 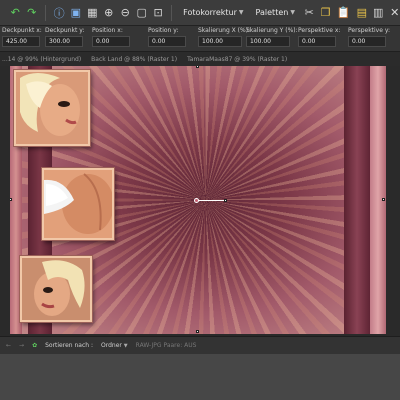 I want to click on sort-label: Sortieren nach :, so click(x=69, y=345).